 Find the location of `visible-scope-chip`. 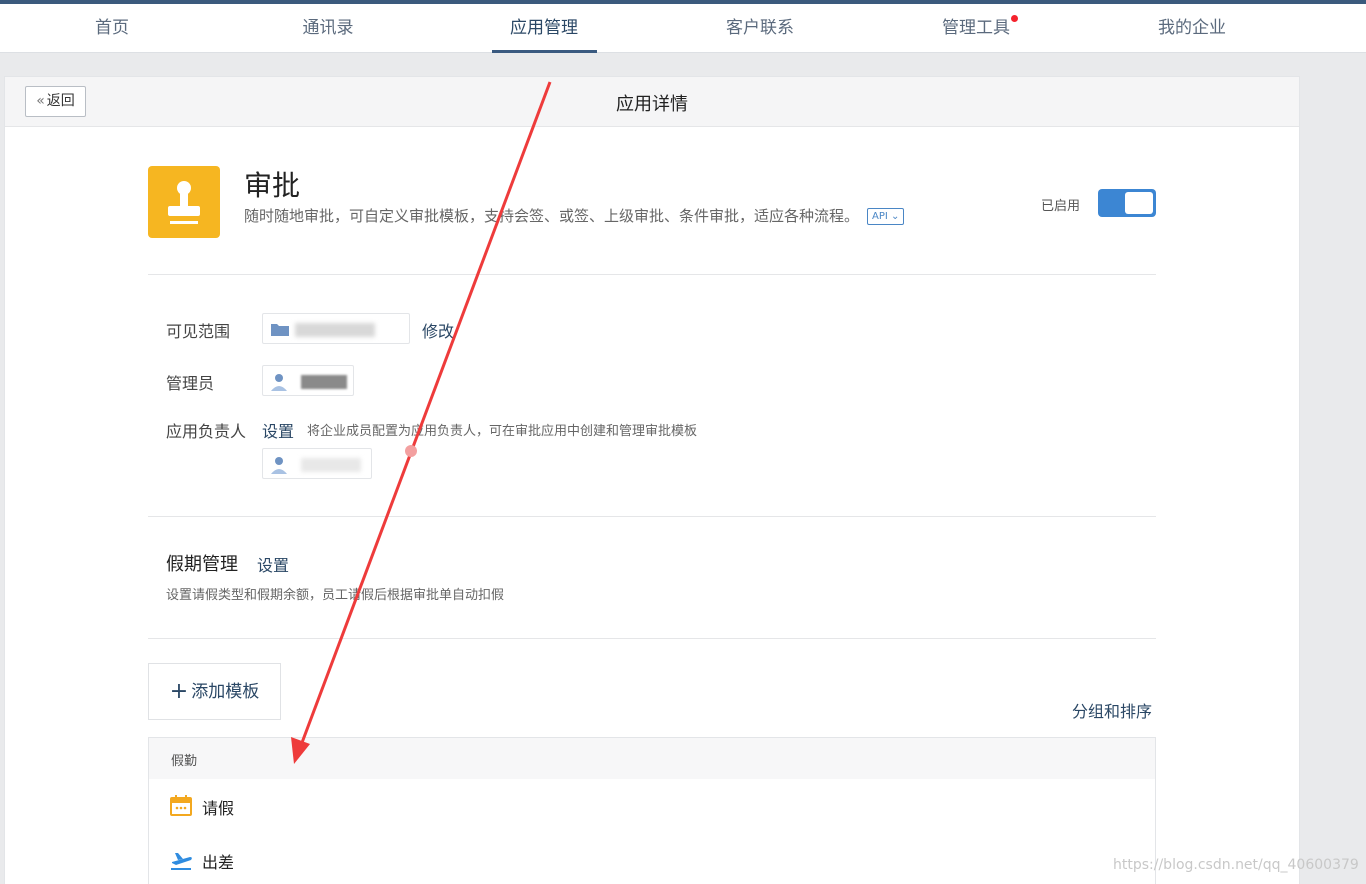

visible-scope-chip is located at coordinates (336, 328).